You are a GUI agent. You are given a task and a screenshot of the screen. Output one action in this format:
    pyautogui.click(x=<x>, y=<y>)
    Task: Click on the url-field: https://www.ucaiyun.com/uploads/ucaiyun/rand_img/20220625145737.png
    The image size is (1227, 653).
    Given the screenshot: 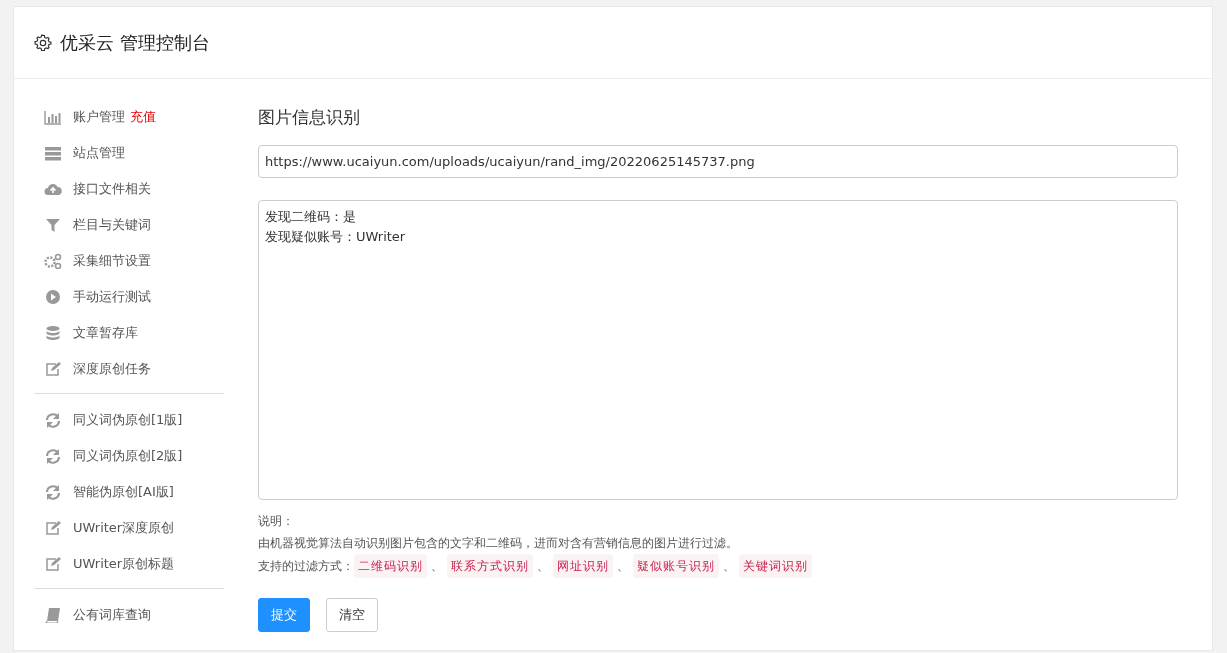 What is the action you would take?
    pyautogui.click(x=718, y=161)
    